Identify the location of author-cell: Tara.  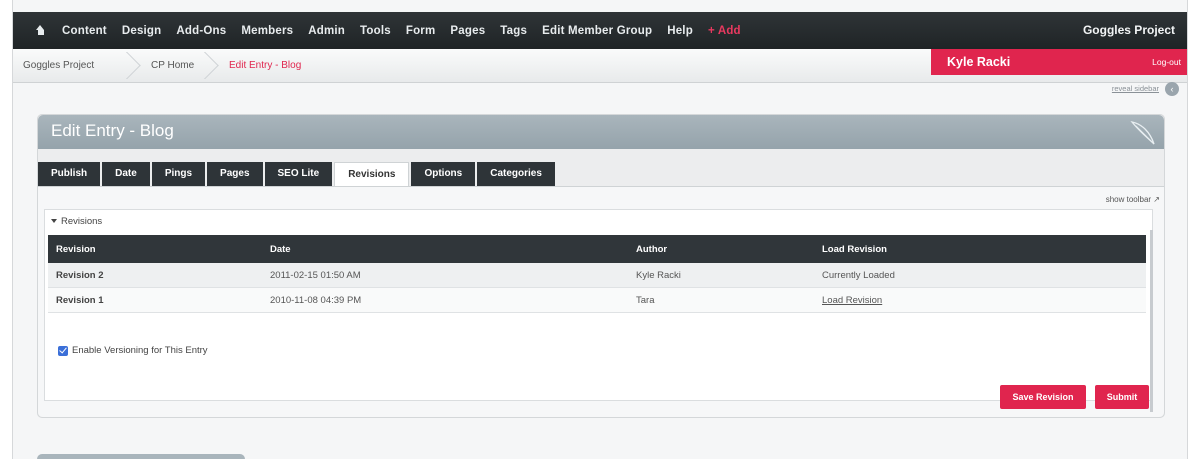
(721, 300).